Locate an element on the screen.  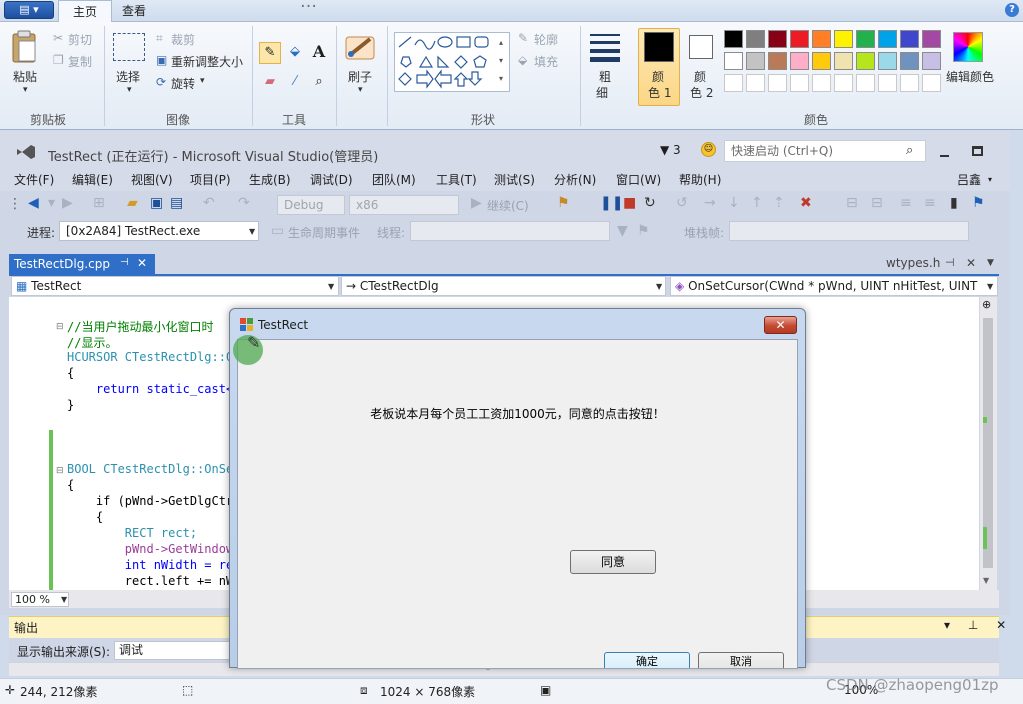
maximize-icon is located at coordinates (977, 151).